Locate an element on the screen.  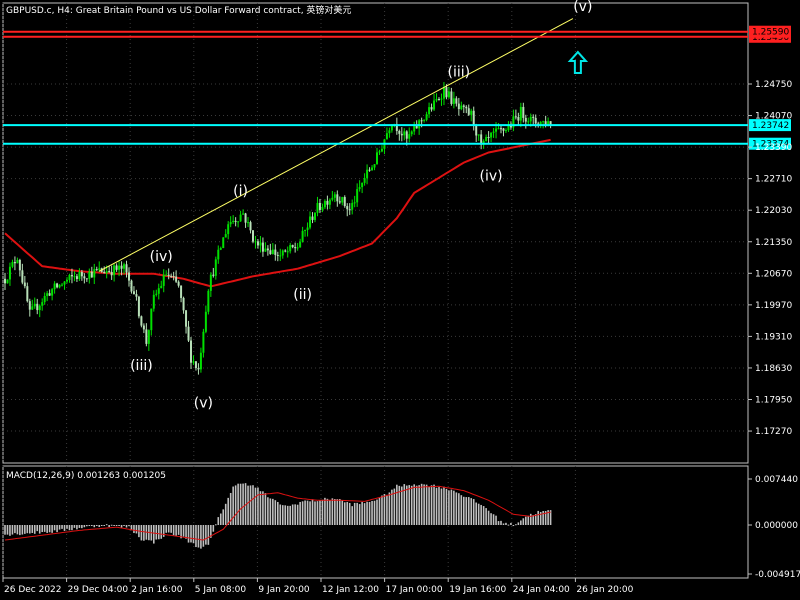
time-axis-label: 5 Jan 08:00 is located at coordinates (221, 590).